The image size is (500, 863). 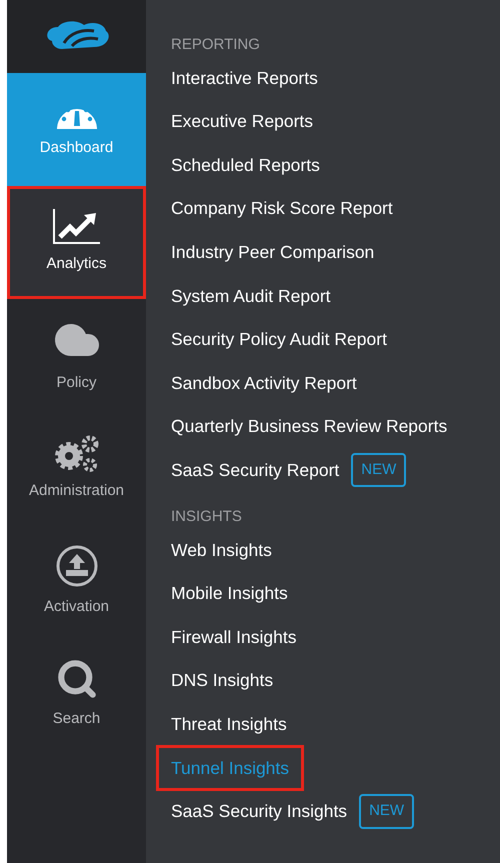 What do you see at coordinates (76, 355) in the screenshot?
I see `nav-item: Policy` at bounding box center [76, 355].